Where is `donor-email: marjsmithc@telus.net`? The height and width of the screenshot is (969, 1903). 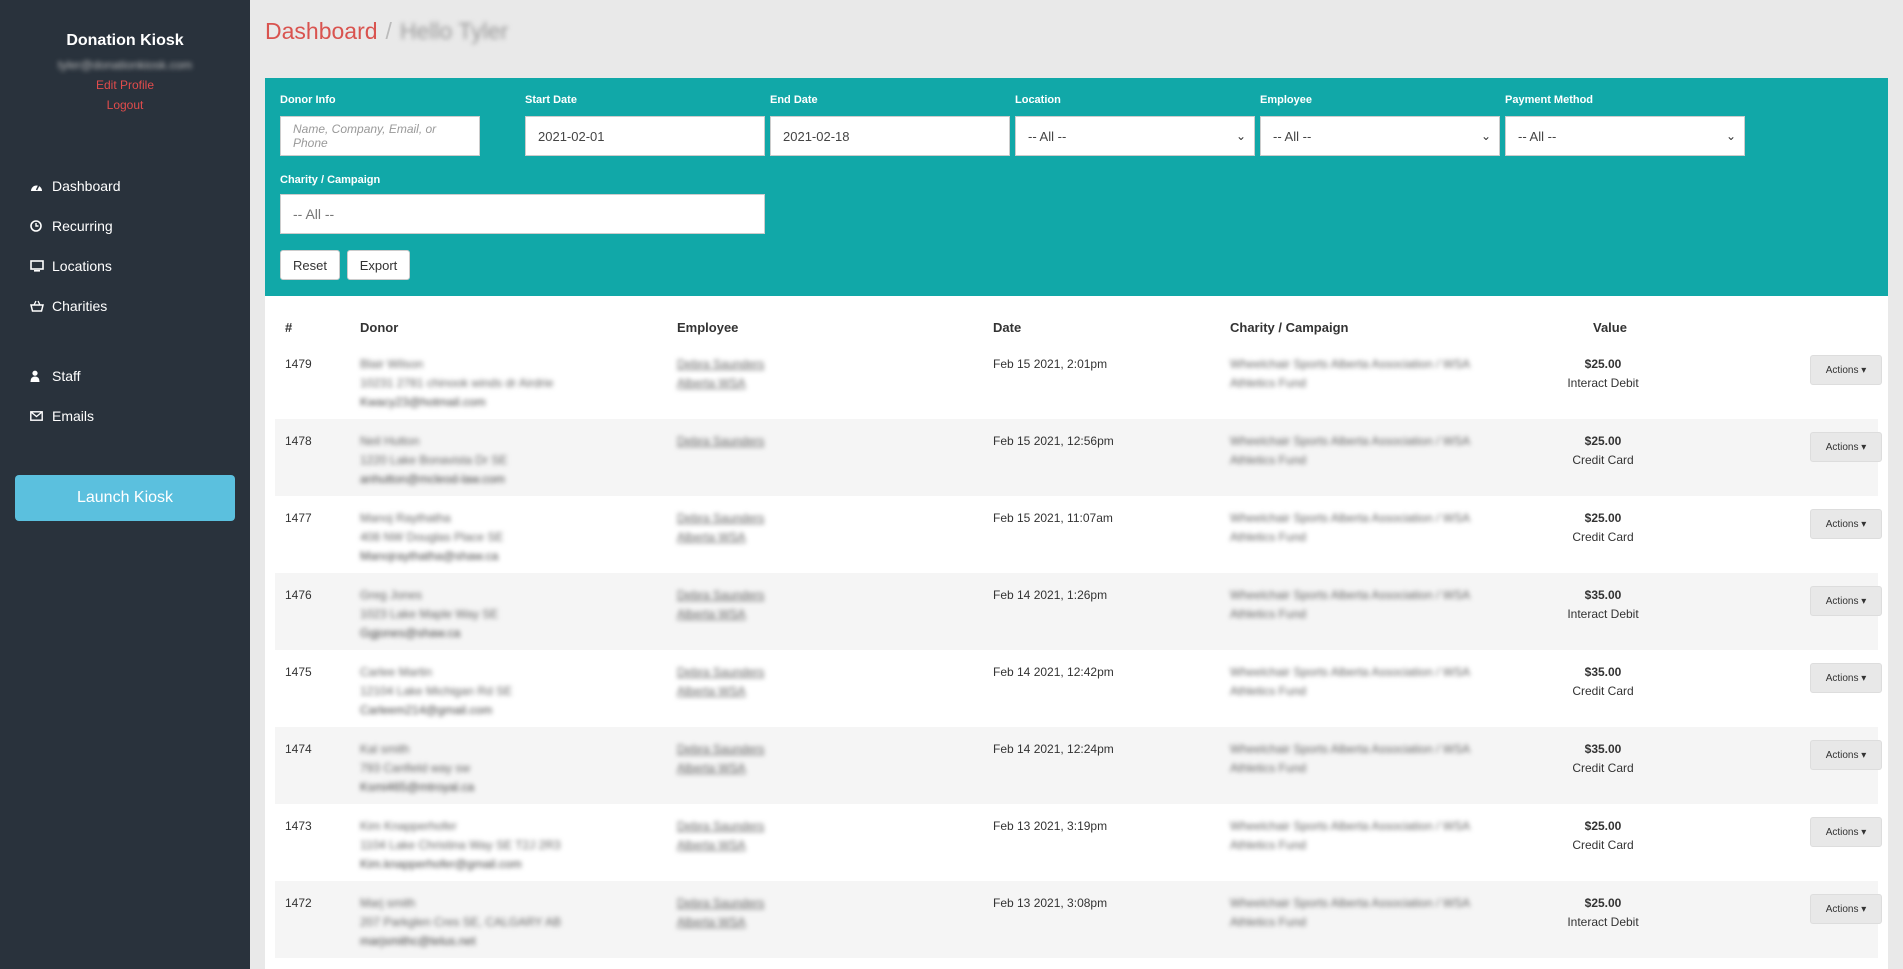
donor-email: marjsmithc@telus.net is located at coordinates (418, 941).